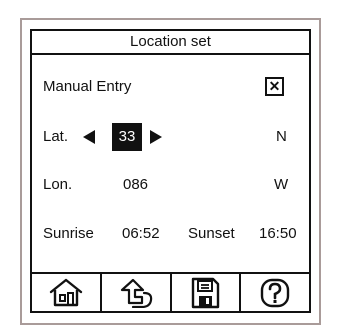 The image size is (341, 328). Describe the element at coordinates (89, 137) in the screenshot. I see `latitude-decrease-arrow` at that location.